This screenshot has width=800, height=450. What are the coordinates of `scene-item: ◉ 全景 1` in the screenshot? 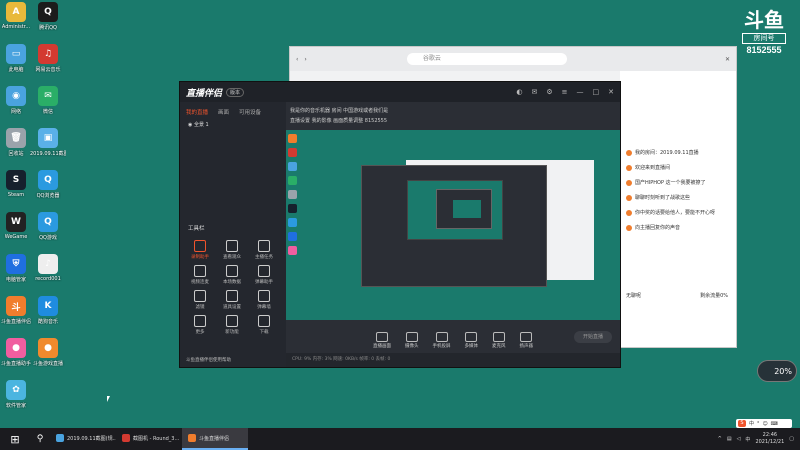 It's located at (232, 124).